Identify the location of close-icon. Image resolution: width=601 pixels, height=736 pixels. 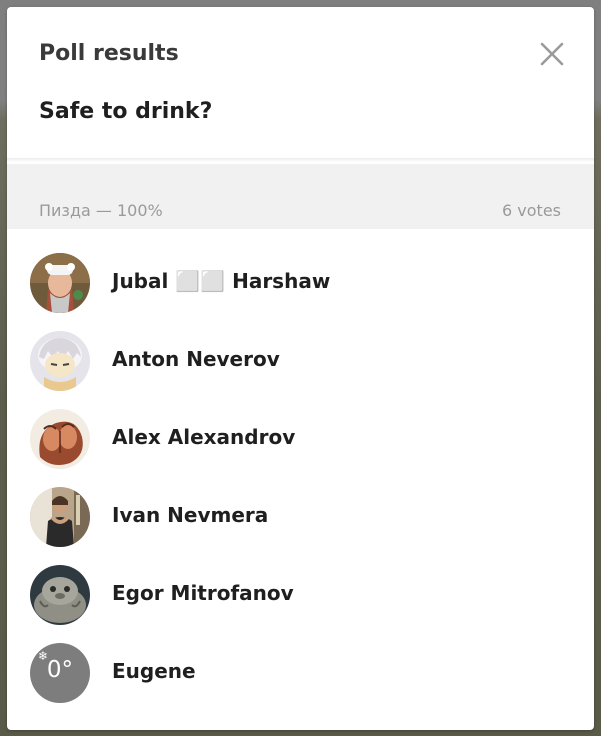
(552, 54).